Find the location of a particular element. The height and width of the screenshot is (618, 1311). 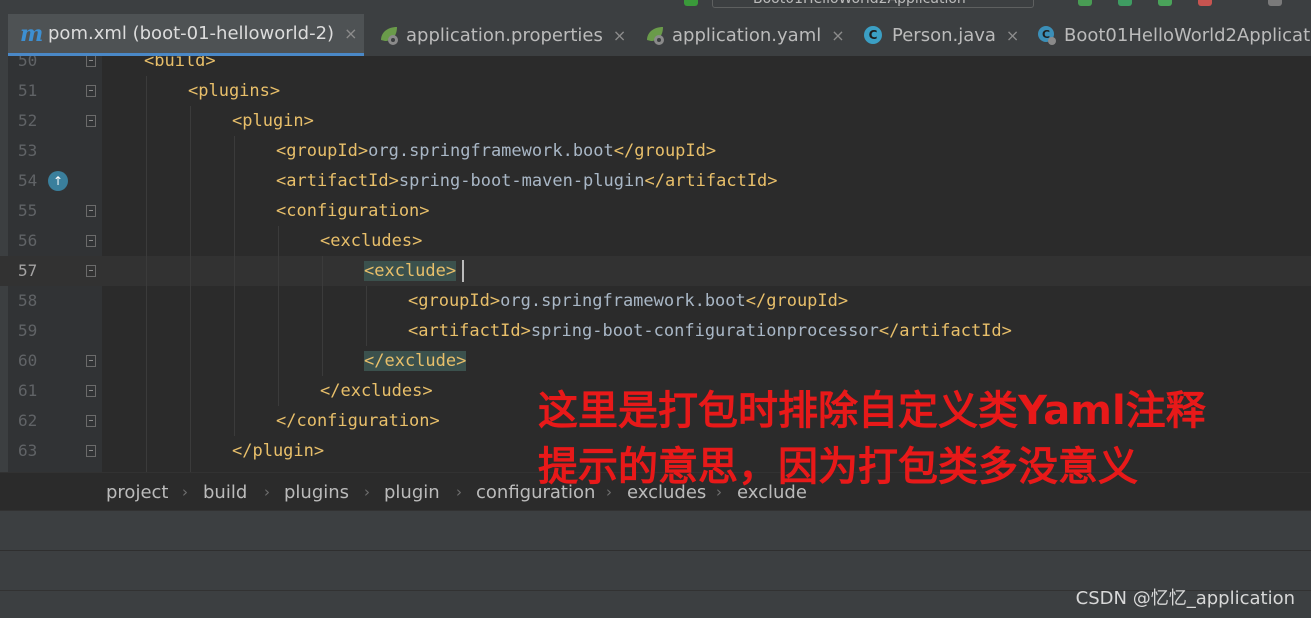

code-line: <plugins> is located at coordinates (234, 91).